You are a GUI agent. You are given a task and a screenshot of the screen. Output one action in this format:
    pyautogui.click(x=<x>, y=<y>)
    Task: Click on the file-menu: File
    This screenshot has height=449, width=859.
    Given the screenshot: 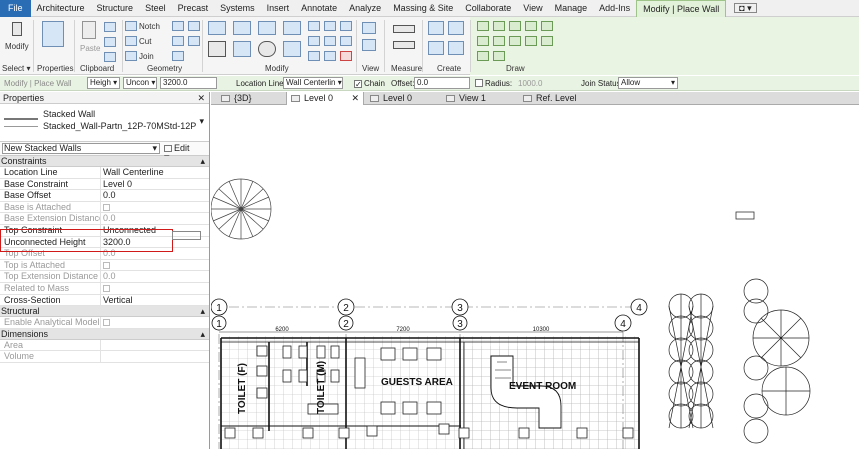 What is the action you would take?
    pyautogui.click(x=15, y=8)
    